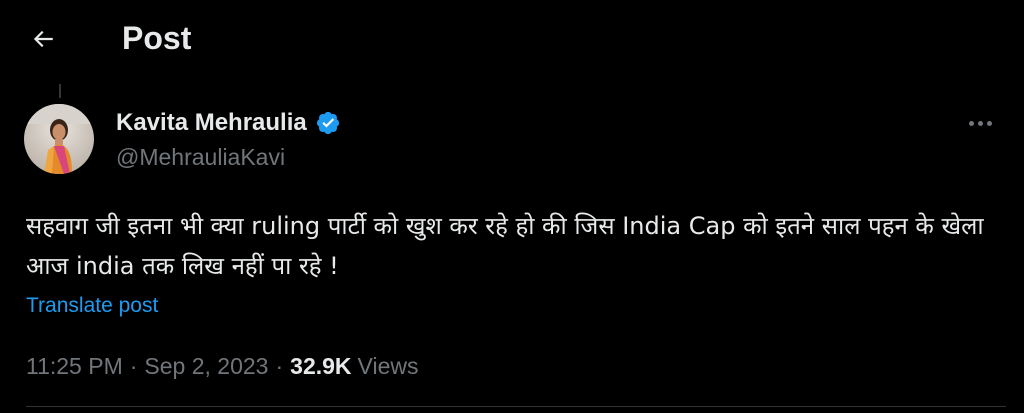 This screenshot has width=1024, height=413. What do you see at coordinates (388, 366) in the screenshot?
I see `views-label: Views` at bounding box center [388, 366].